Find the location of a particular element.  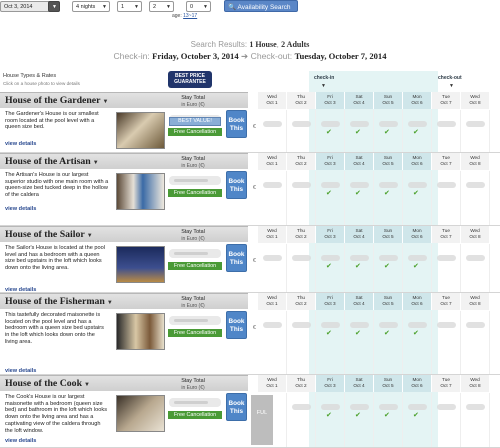

nights-select: 4 nights ▼ is located at coordinates (91, 6).